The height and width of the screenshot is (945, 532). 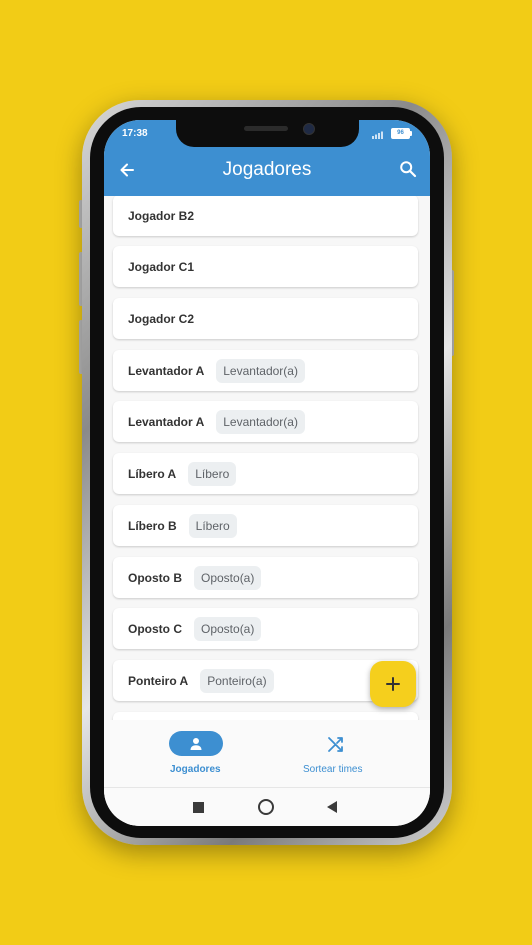 I want to click on player-item: Jogador C2, so click(x=265, y=318).